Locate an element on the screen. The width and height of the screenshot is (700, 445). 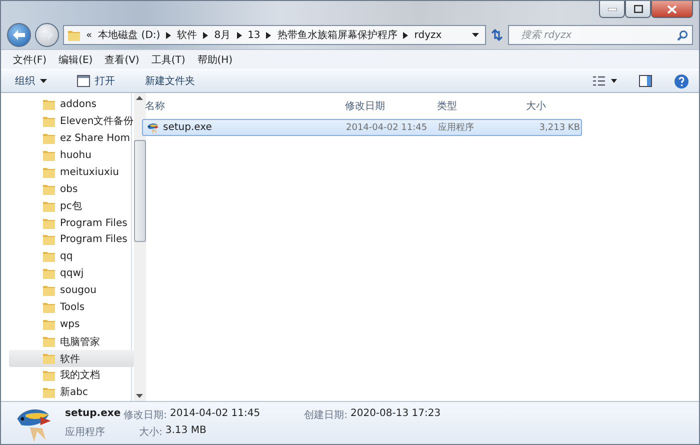
folder-name: ez Share Hom is located at coordinates (95, 138).